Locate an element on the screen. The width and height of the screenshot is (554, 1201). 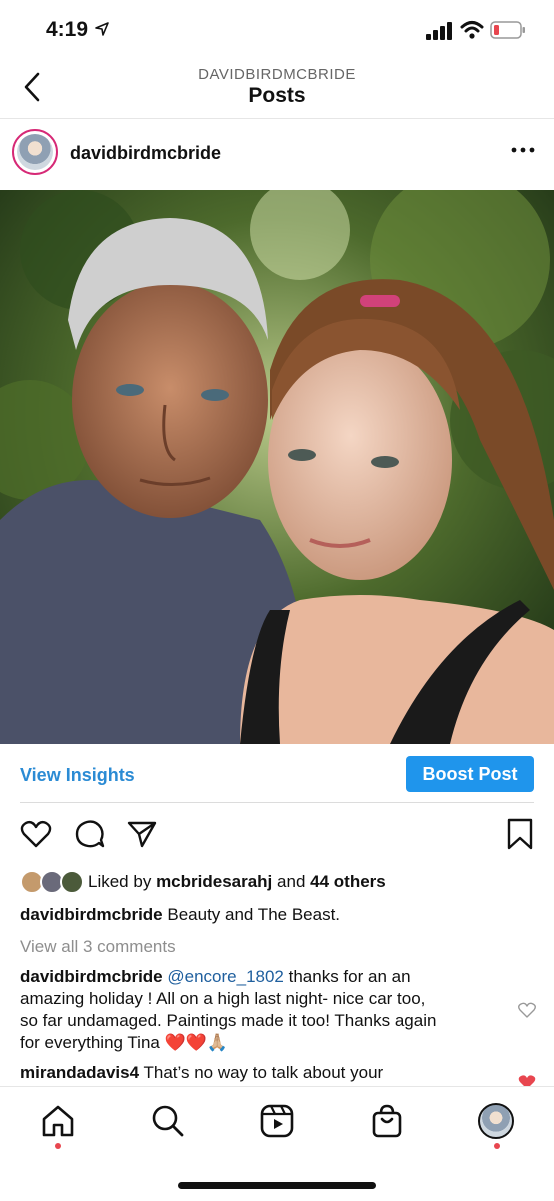
likes-row: Liked by mcbridesarahj and 44 others is located at coordinates (280, 882).